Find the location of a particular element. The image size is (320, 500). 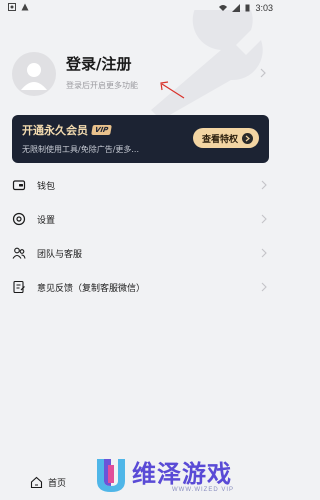

nav-home-tab: 首页 is located at coordinates (48, 482).